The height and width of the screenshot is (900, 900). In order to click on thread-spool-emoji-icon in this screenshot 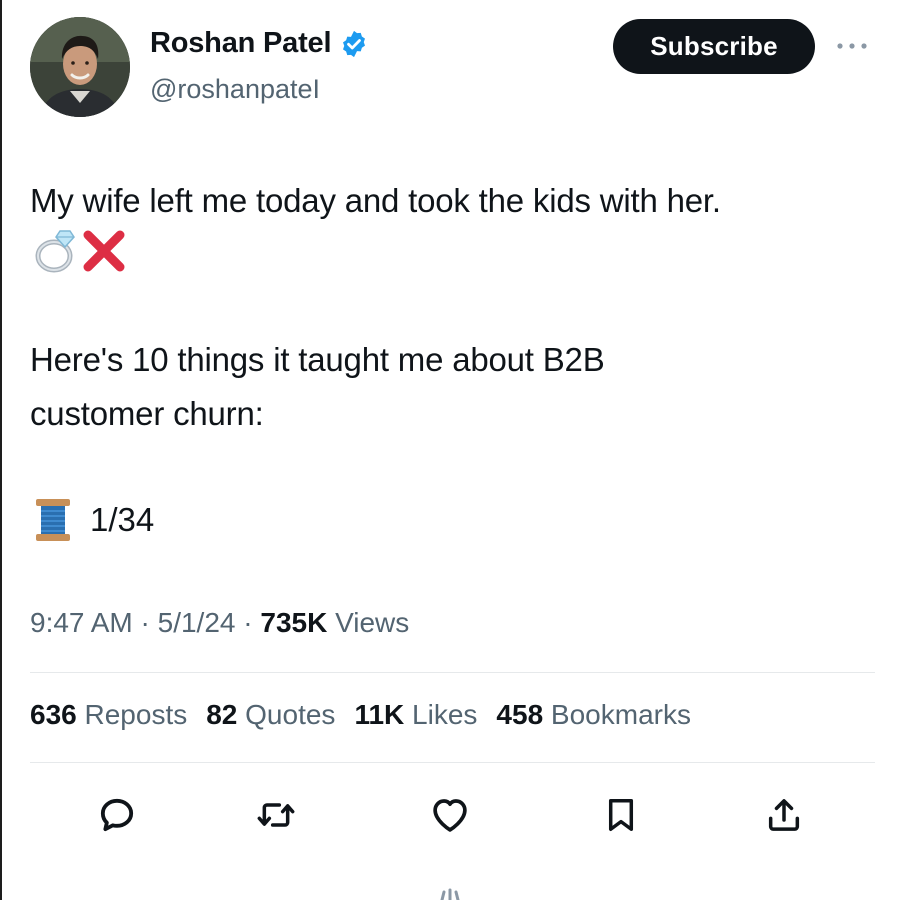, I will do `click(53, 520)`.